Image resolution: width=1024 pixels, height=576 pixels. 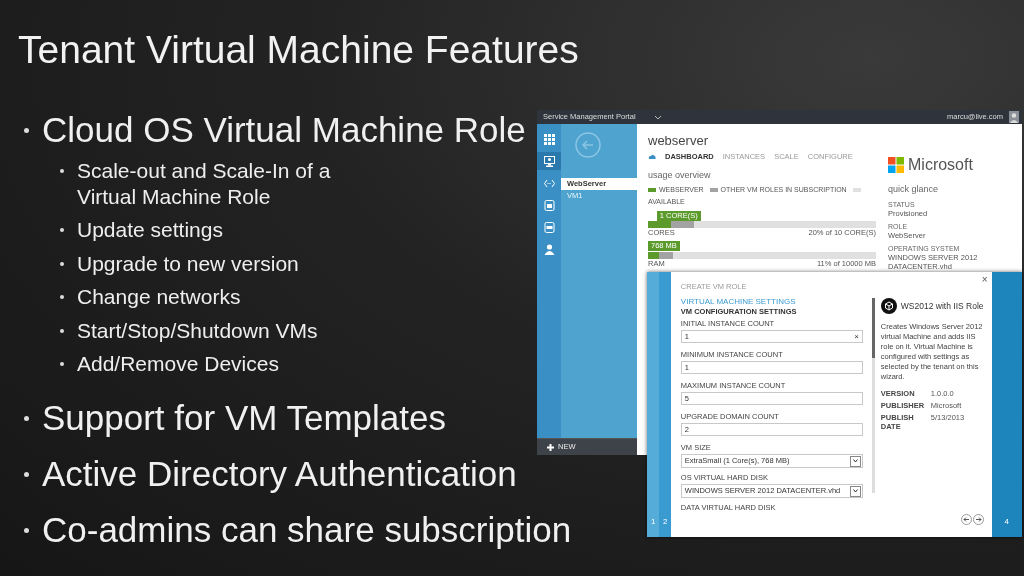 I want to click on close-button: ×, so click(x=984, y=280).